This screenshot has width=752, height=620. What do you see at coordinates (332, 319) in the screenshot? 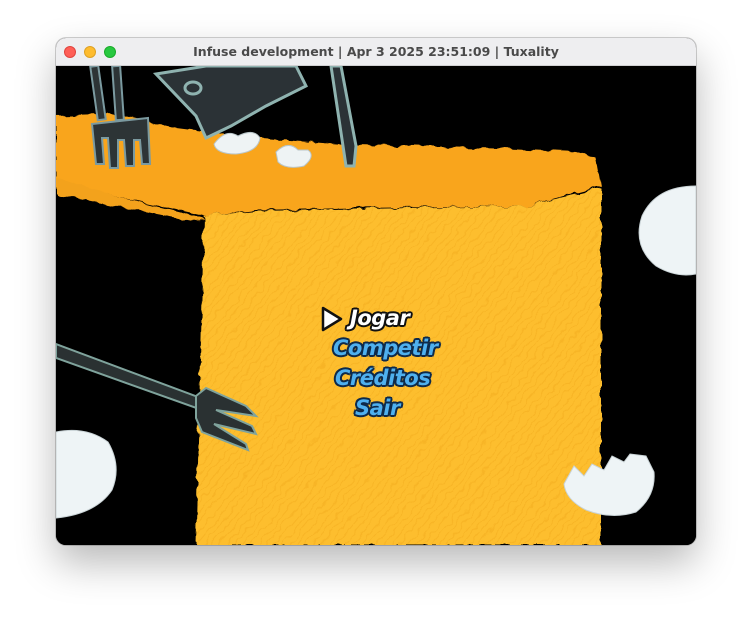
I see `play-arrow-icon` at bounding box center [332, 319].